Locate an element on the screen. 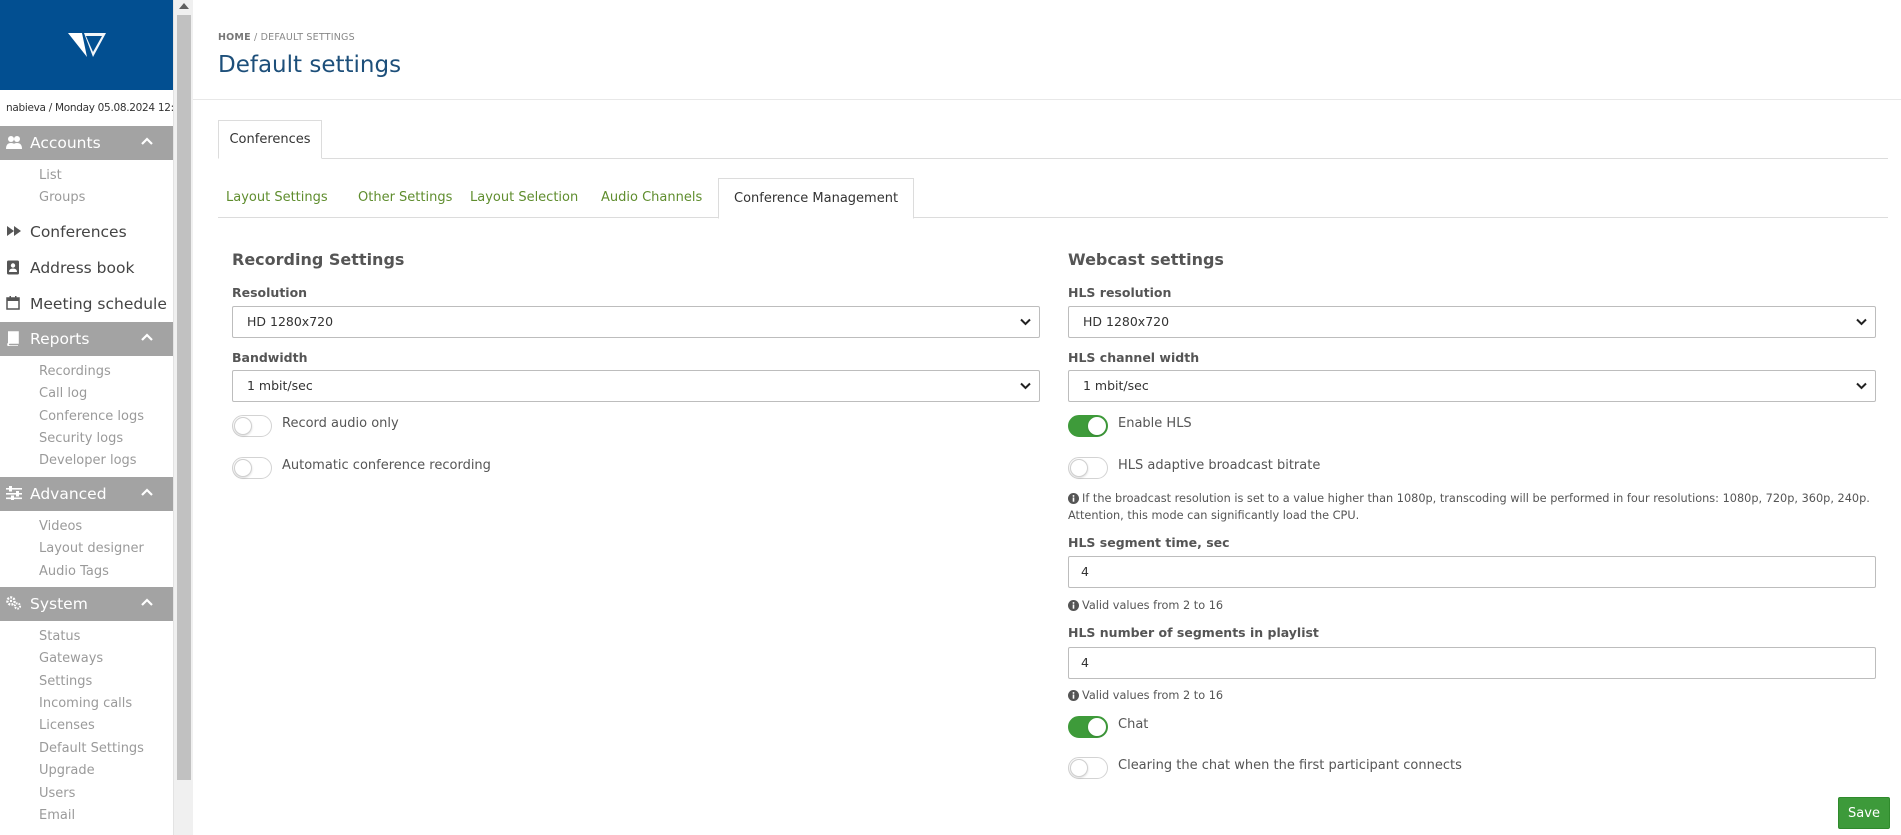 This screenshot has width=1901, height=835. hls-segments-label: HLS number of segments in playlist is located at coordinates (1193, 632).